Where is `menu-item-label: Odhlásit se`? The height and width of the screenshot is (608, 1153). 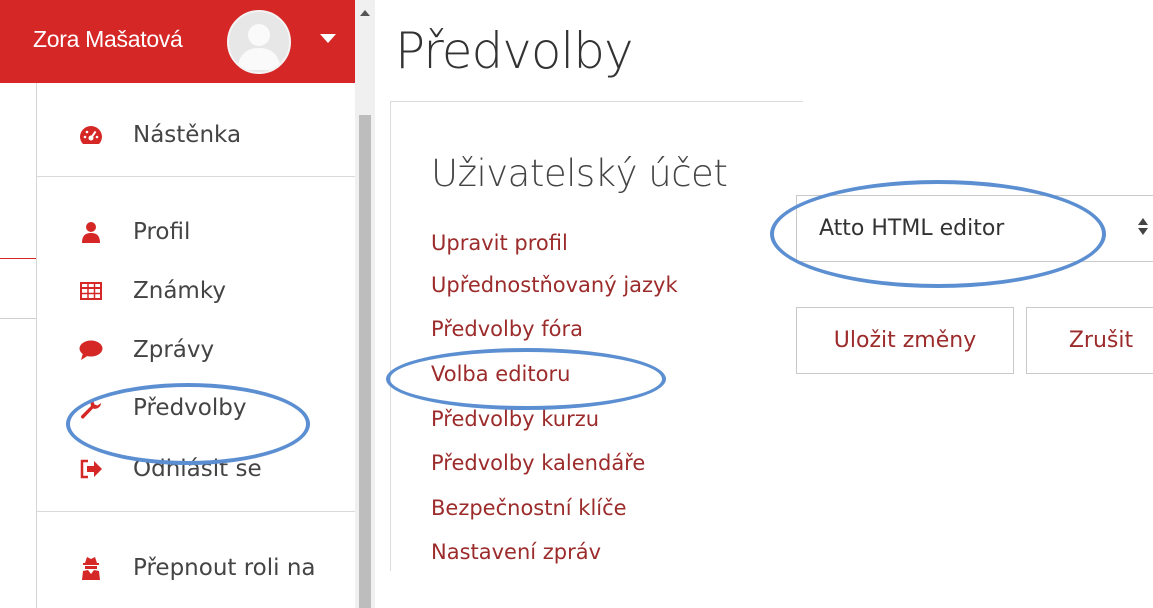
menu-item-label: Odhlásit se is located at coordinates (197, 469).